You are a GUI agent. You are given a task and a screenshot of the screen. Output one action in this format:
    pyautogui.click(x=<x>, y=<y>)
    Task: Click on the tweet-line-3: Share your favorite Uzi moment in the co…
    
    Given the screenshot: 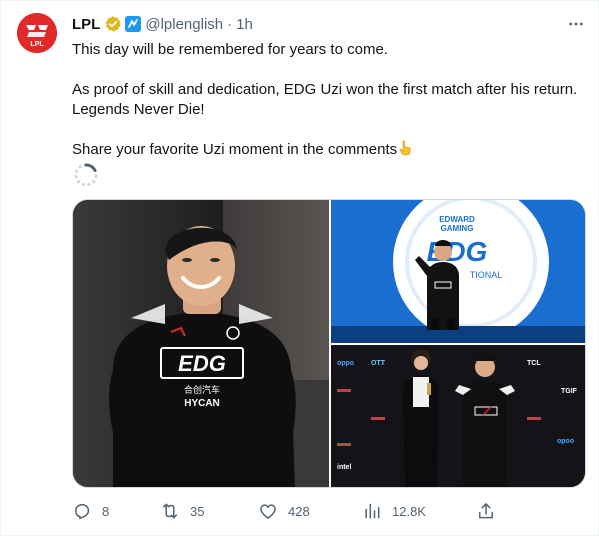 What is the action you would take?
    pyautogui.click(x=329, y=150)
    